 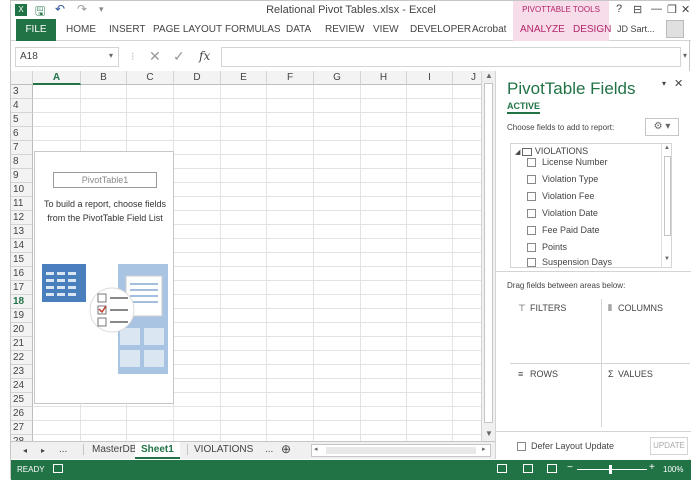 What do you see at coordinates (22, 386) in the screenshot?
I see `row-header: 24` at bounding box center [22, 386].